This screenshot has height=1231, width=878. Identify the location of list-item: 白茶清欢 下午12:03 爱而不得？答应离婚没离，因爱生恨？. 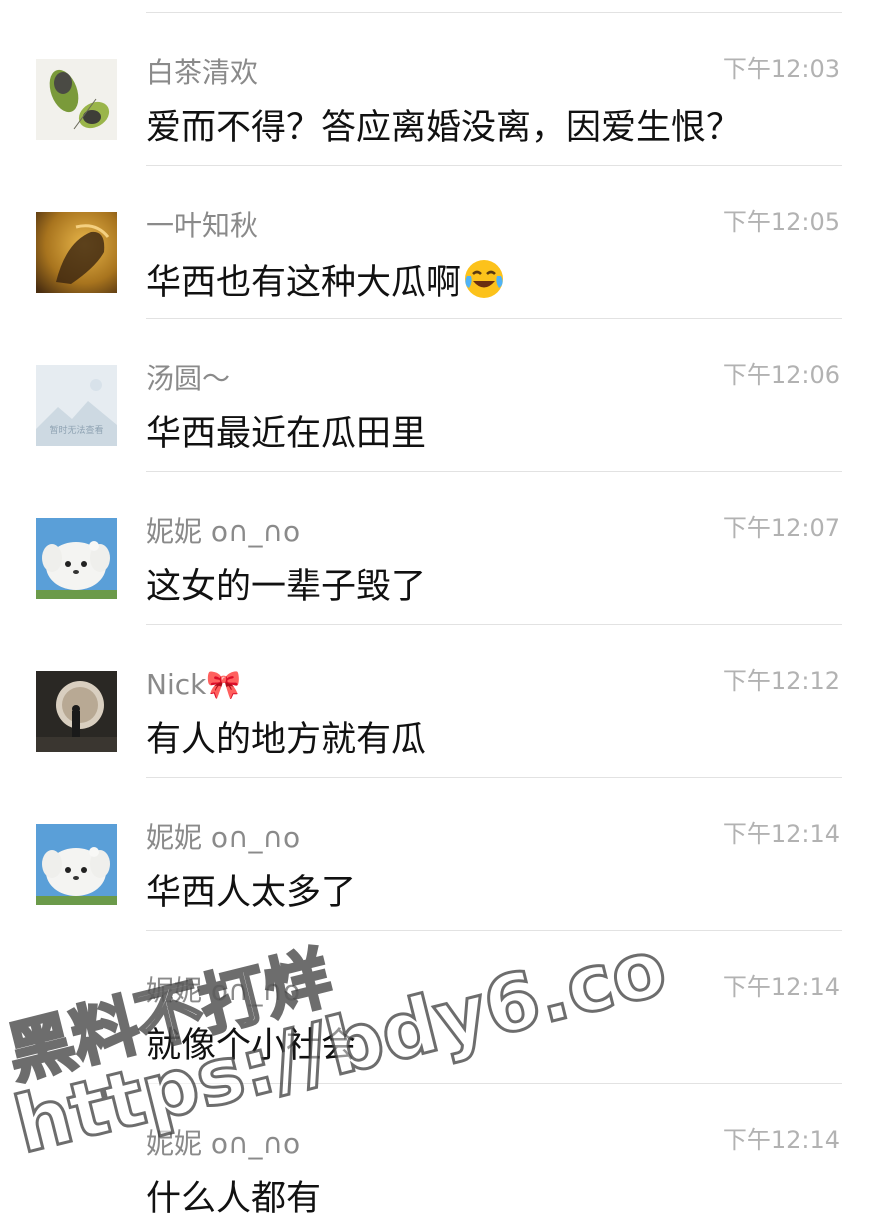
(439, 89).